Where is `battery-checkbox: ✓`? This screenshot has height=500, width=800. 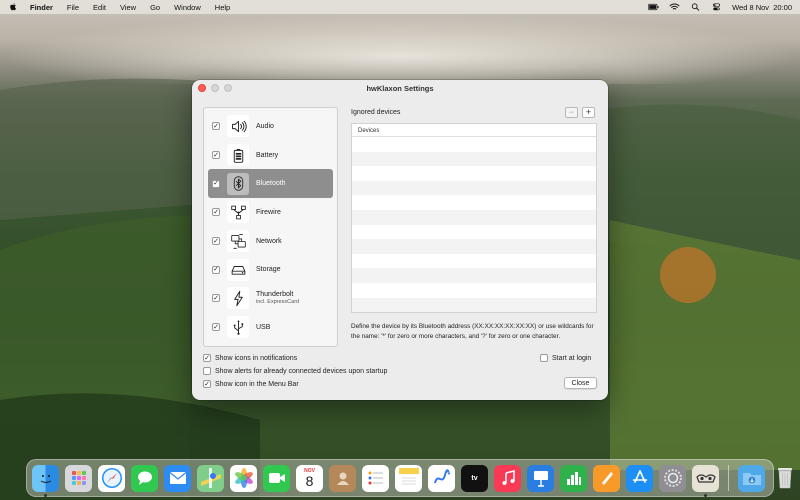 battery-checkbox: ✓ is located at coordinates (216, 155).